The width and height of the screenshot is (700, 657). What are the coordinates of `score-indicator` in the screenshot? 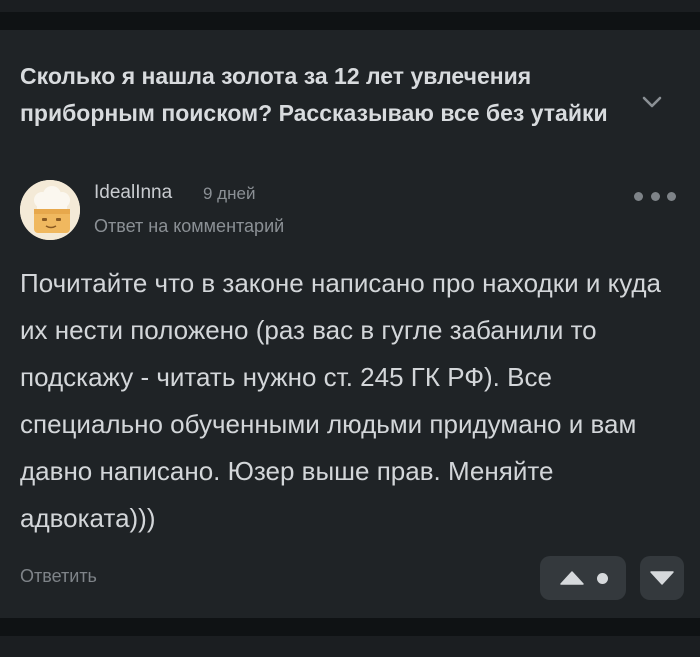 It's located at (602, 578).